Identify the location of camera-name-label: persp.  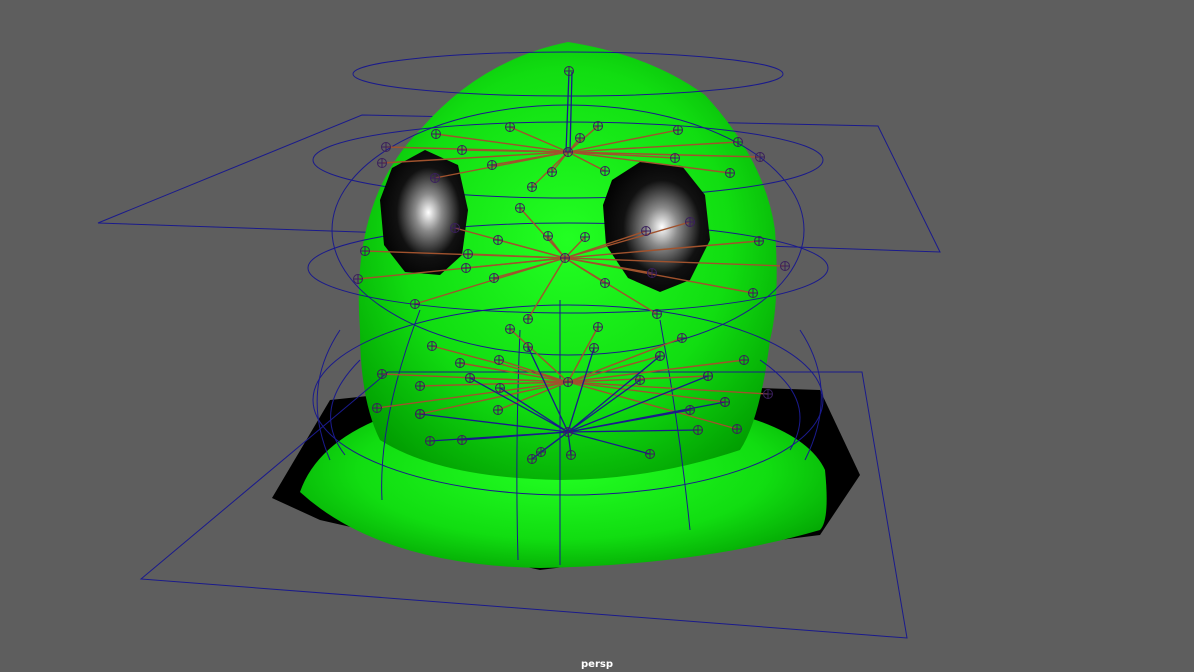
(597, 664).